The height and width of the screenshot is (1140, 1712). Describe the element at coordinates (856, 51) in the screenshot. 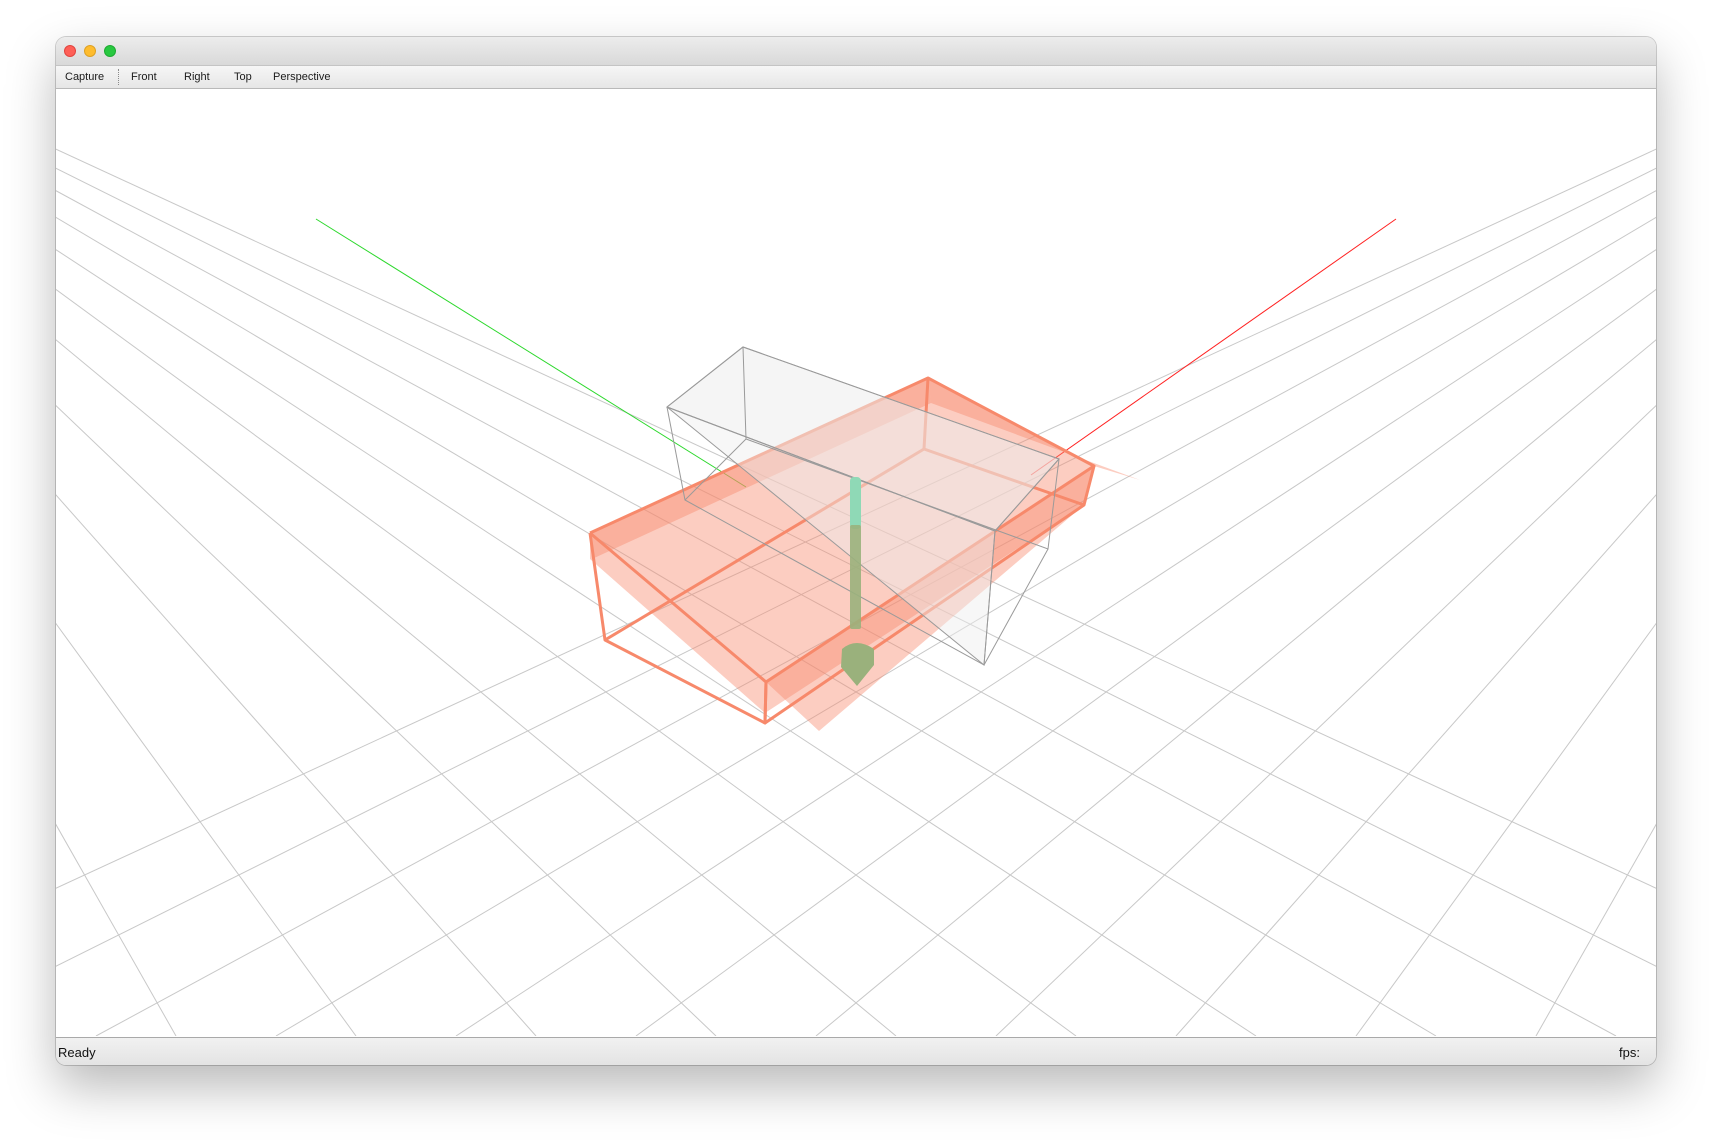

I see `title-bar` at that location.